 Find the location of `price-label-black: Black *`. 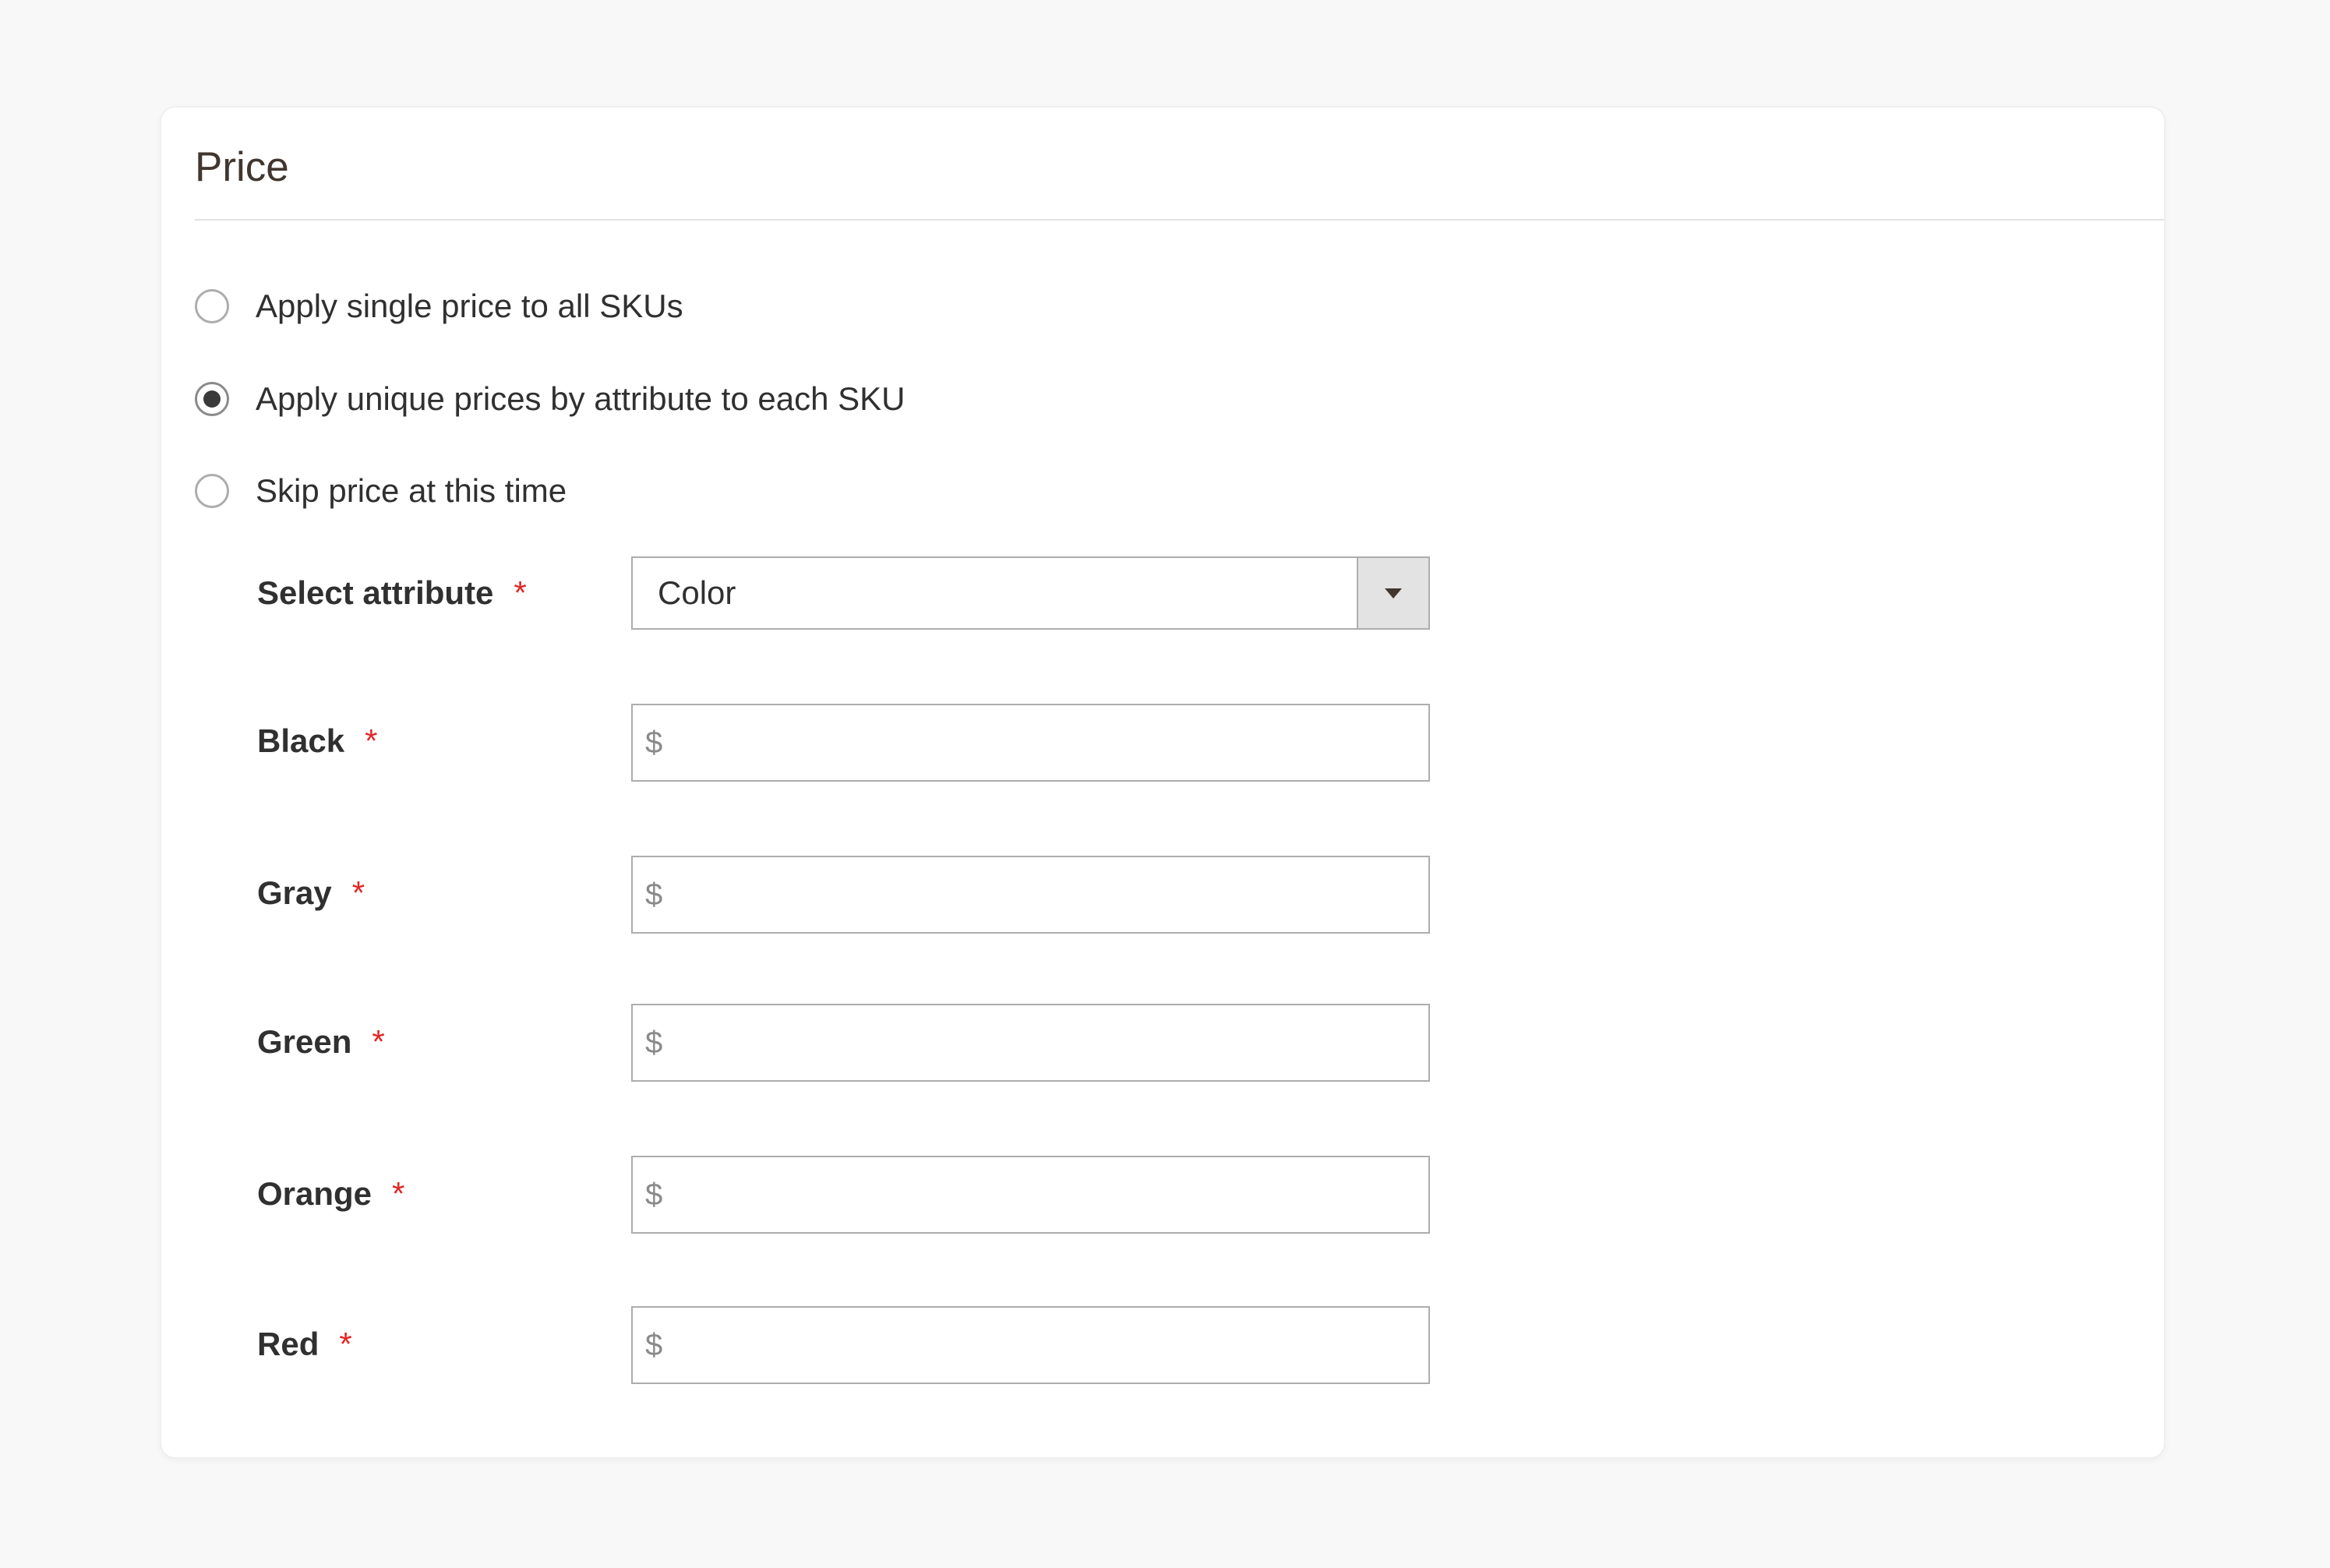

price-label-black: Black * is located at coordinates (317, 741).